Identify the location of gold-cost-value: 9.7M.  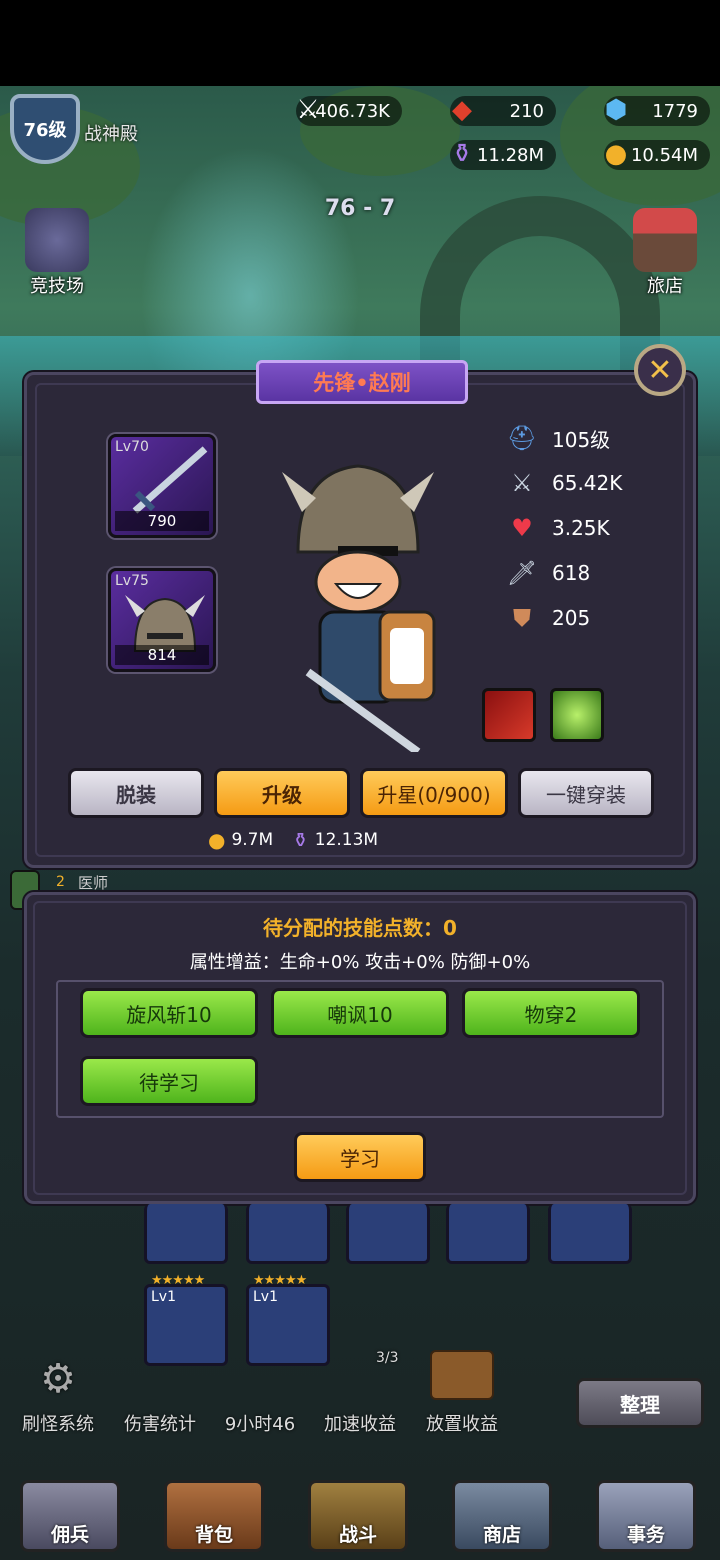
(252, 840).